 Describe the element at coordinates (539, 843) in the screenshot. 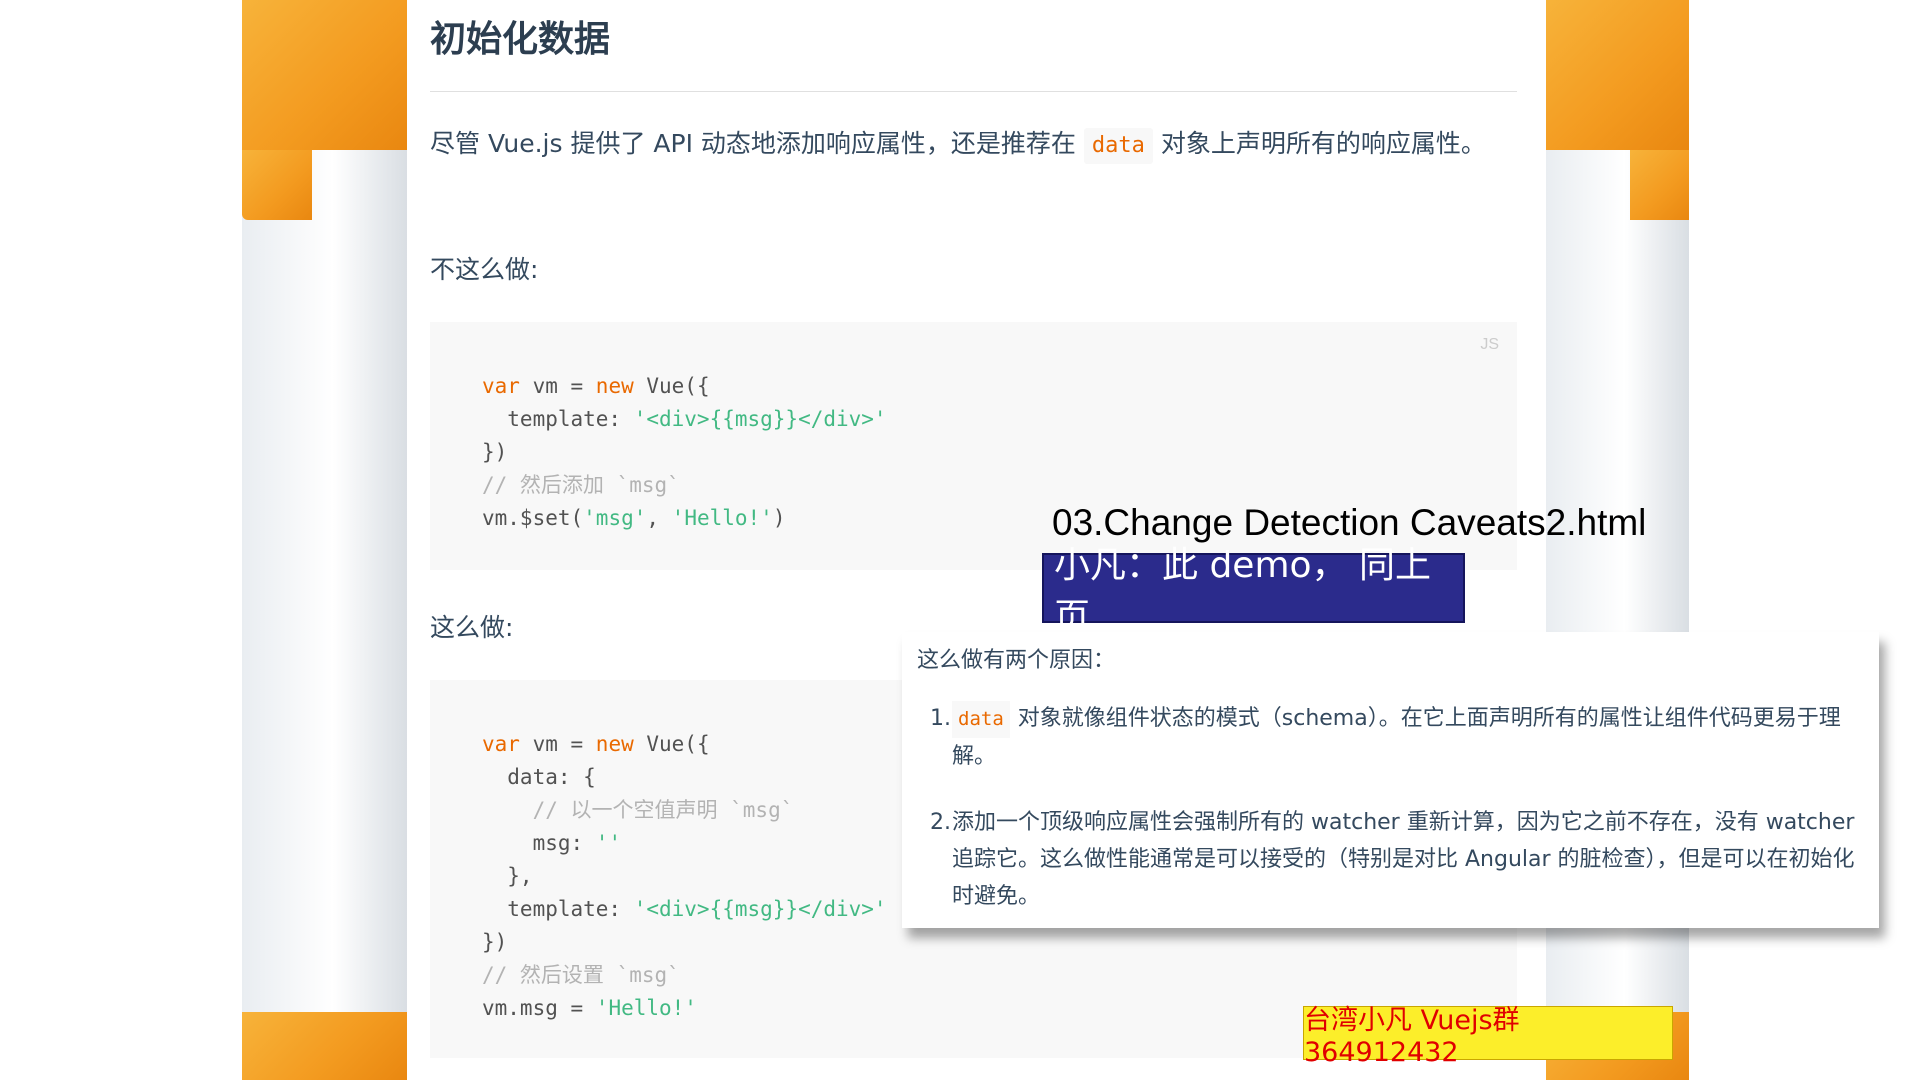

I see `code-token: msg:` at that location.